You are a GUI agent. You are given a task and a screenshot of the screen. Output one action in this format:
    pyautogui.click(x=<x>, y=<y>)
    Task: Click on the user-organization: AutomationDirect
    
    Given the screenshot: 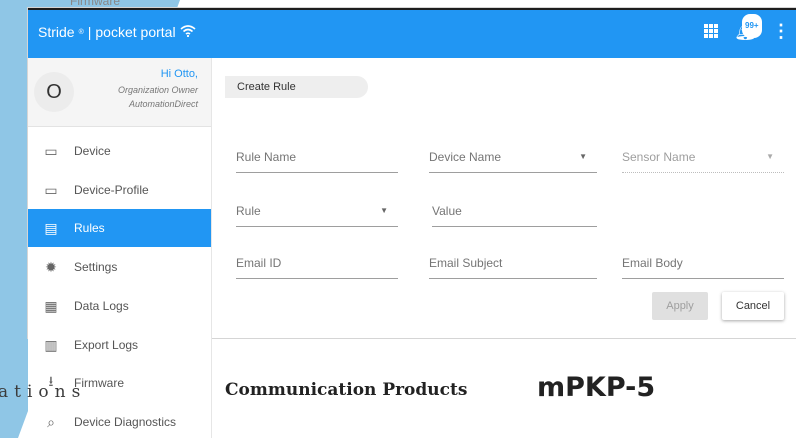 What is the action you would take?
    pyautogui.click(x=163, y=104)
    